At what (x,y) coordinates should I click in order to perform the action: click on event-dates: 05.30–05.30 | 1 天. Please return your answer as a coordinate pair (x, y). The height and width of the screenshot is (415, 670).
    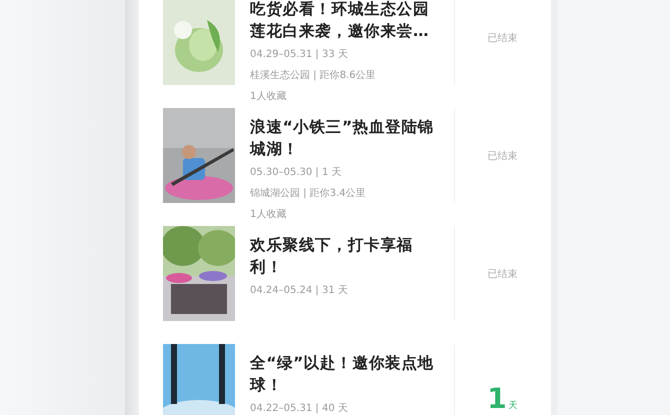
    Looking at the image, I should click on (296, 172).